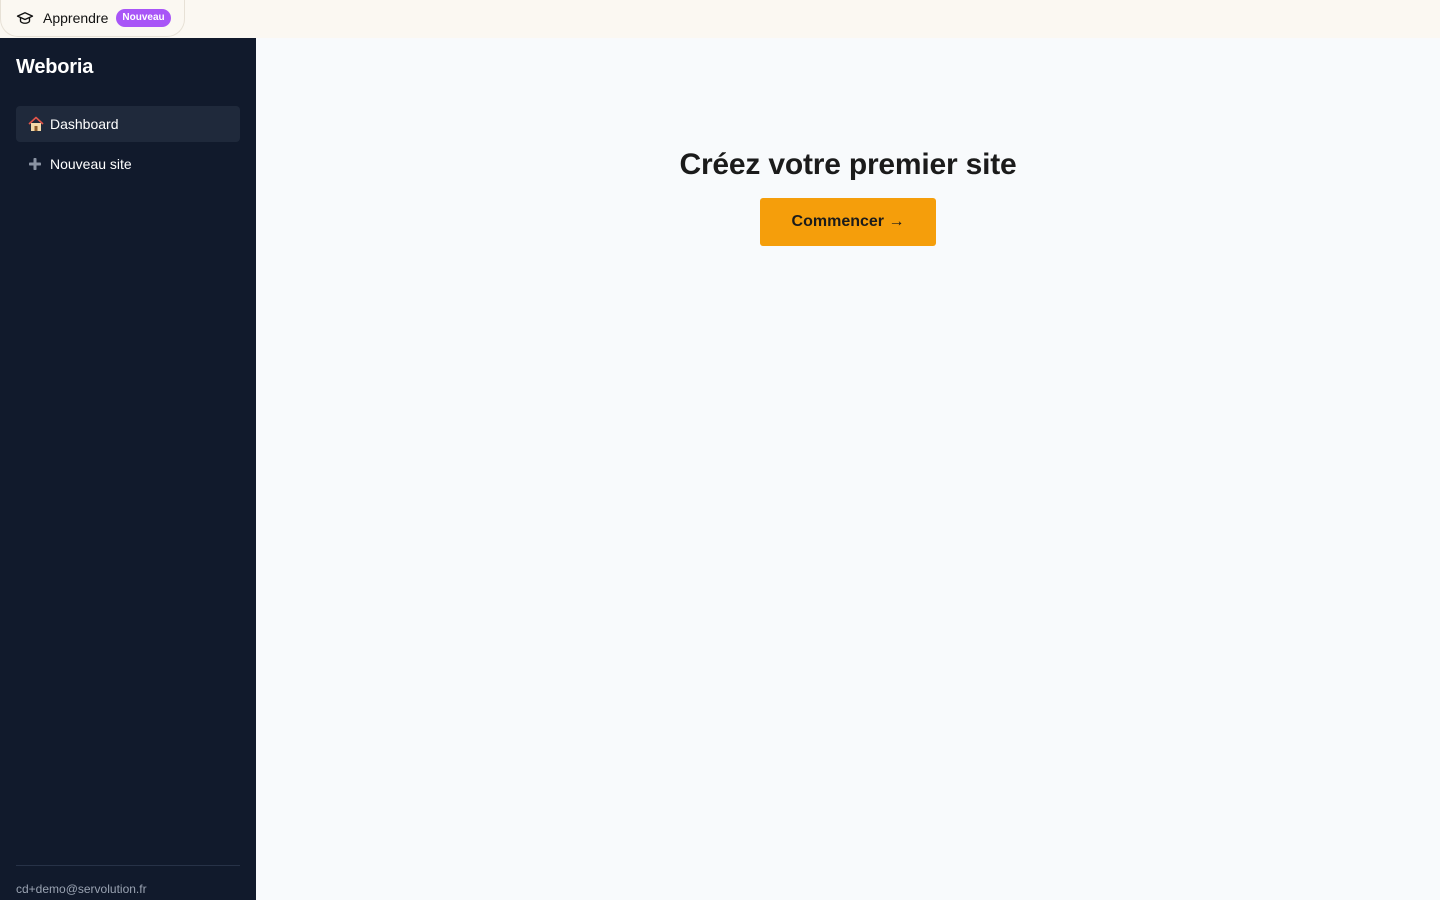  I want to click on learn-button: Apprendre Nouveau, so click(92, 18).